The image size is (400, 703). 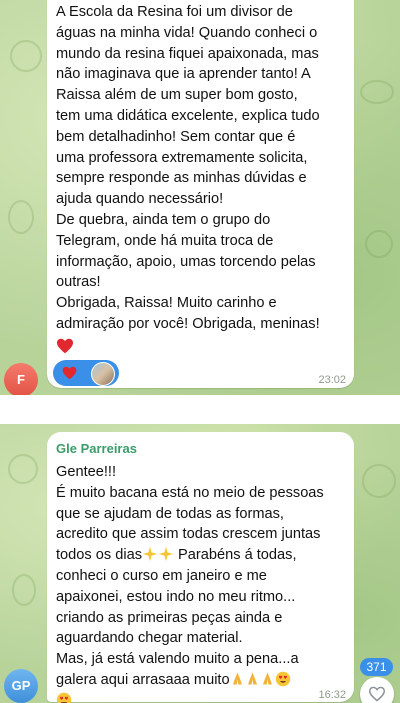 I want to click on red-heart-icon, so click(x=69, y=373).